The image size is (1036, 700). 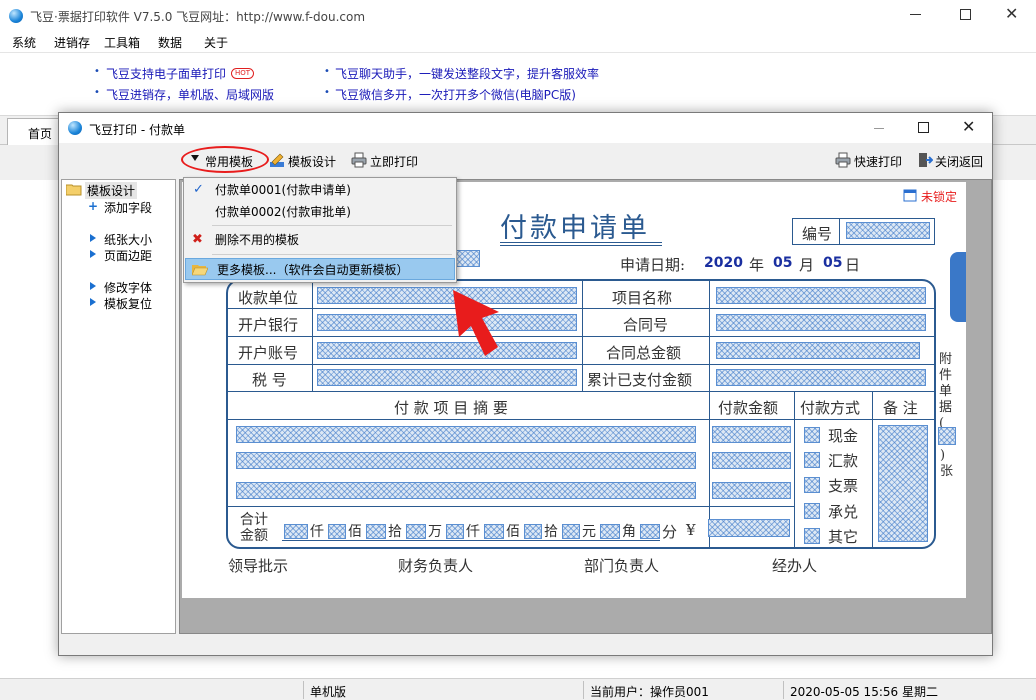 I want to click on print-now-button: 立即打印, so click(x=385, y=161).